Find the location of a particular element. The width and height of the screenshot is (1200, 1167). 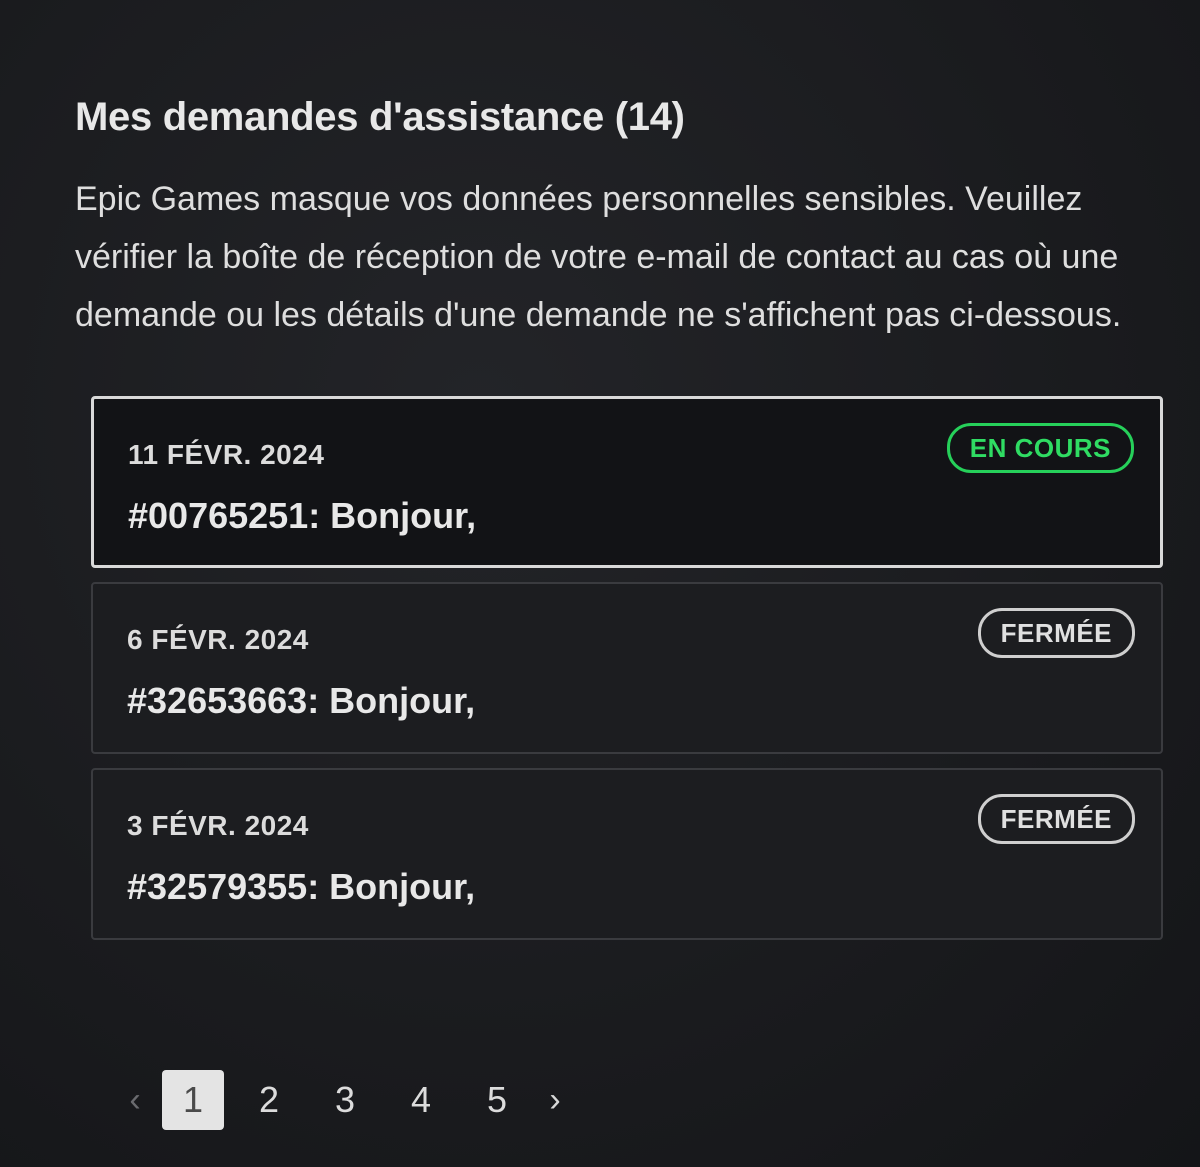

page-button-2: 2 is located at coordinates (269, 1100).